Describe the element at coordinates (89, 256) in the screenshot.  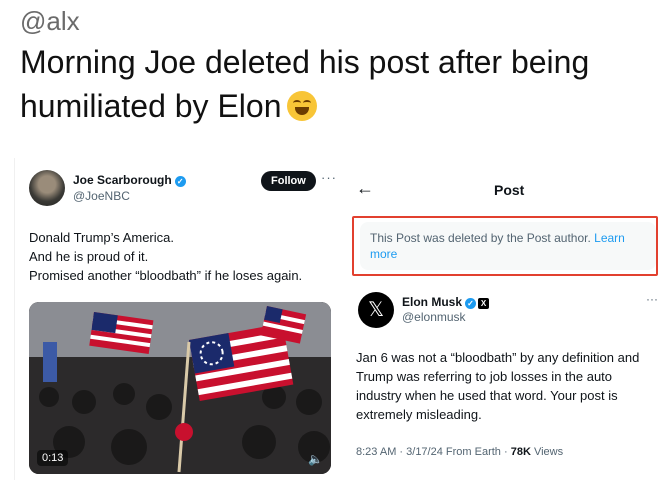
I see `tweet-line: And he is proud of it.` at that location.